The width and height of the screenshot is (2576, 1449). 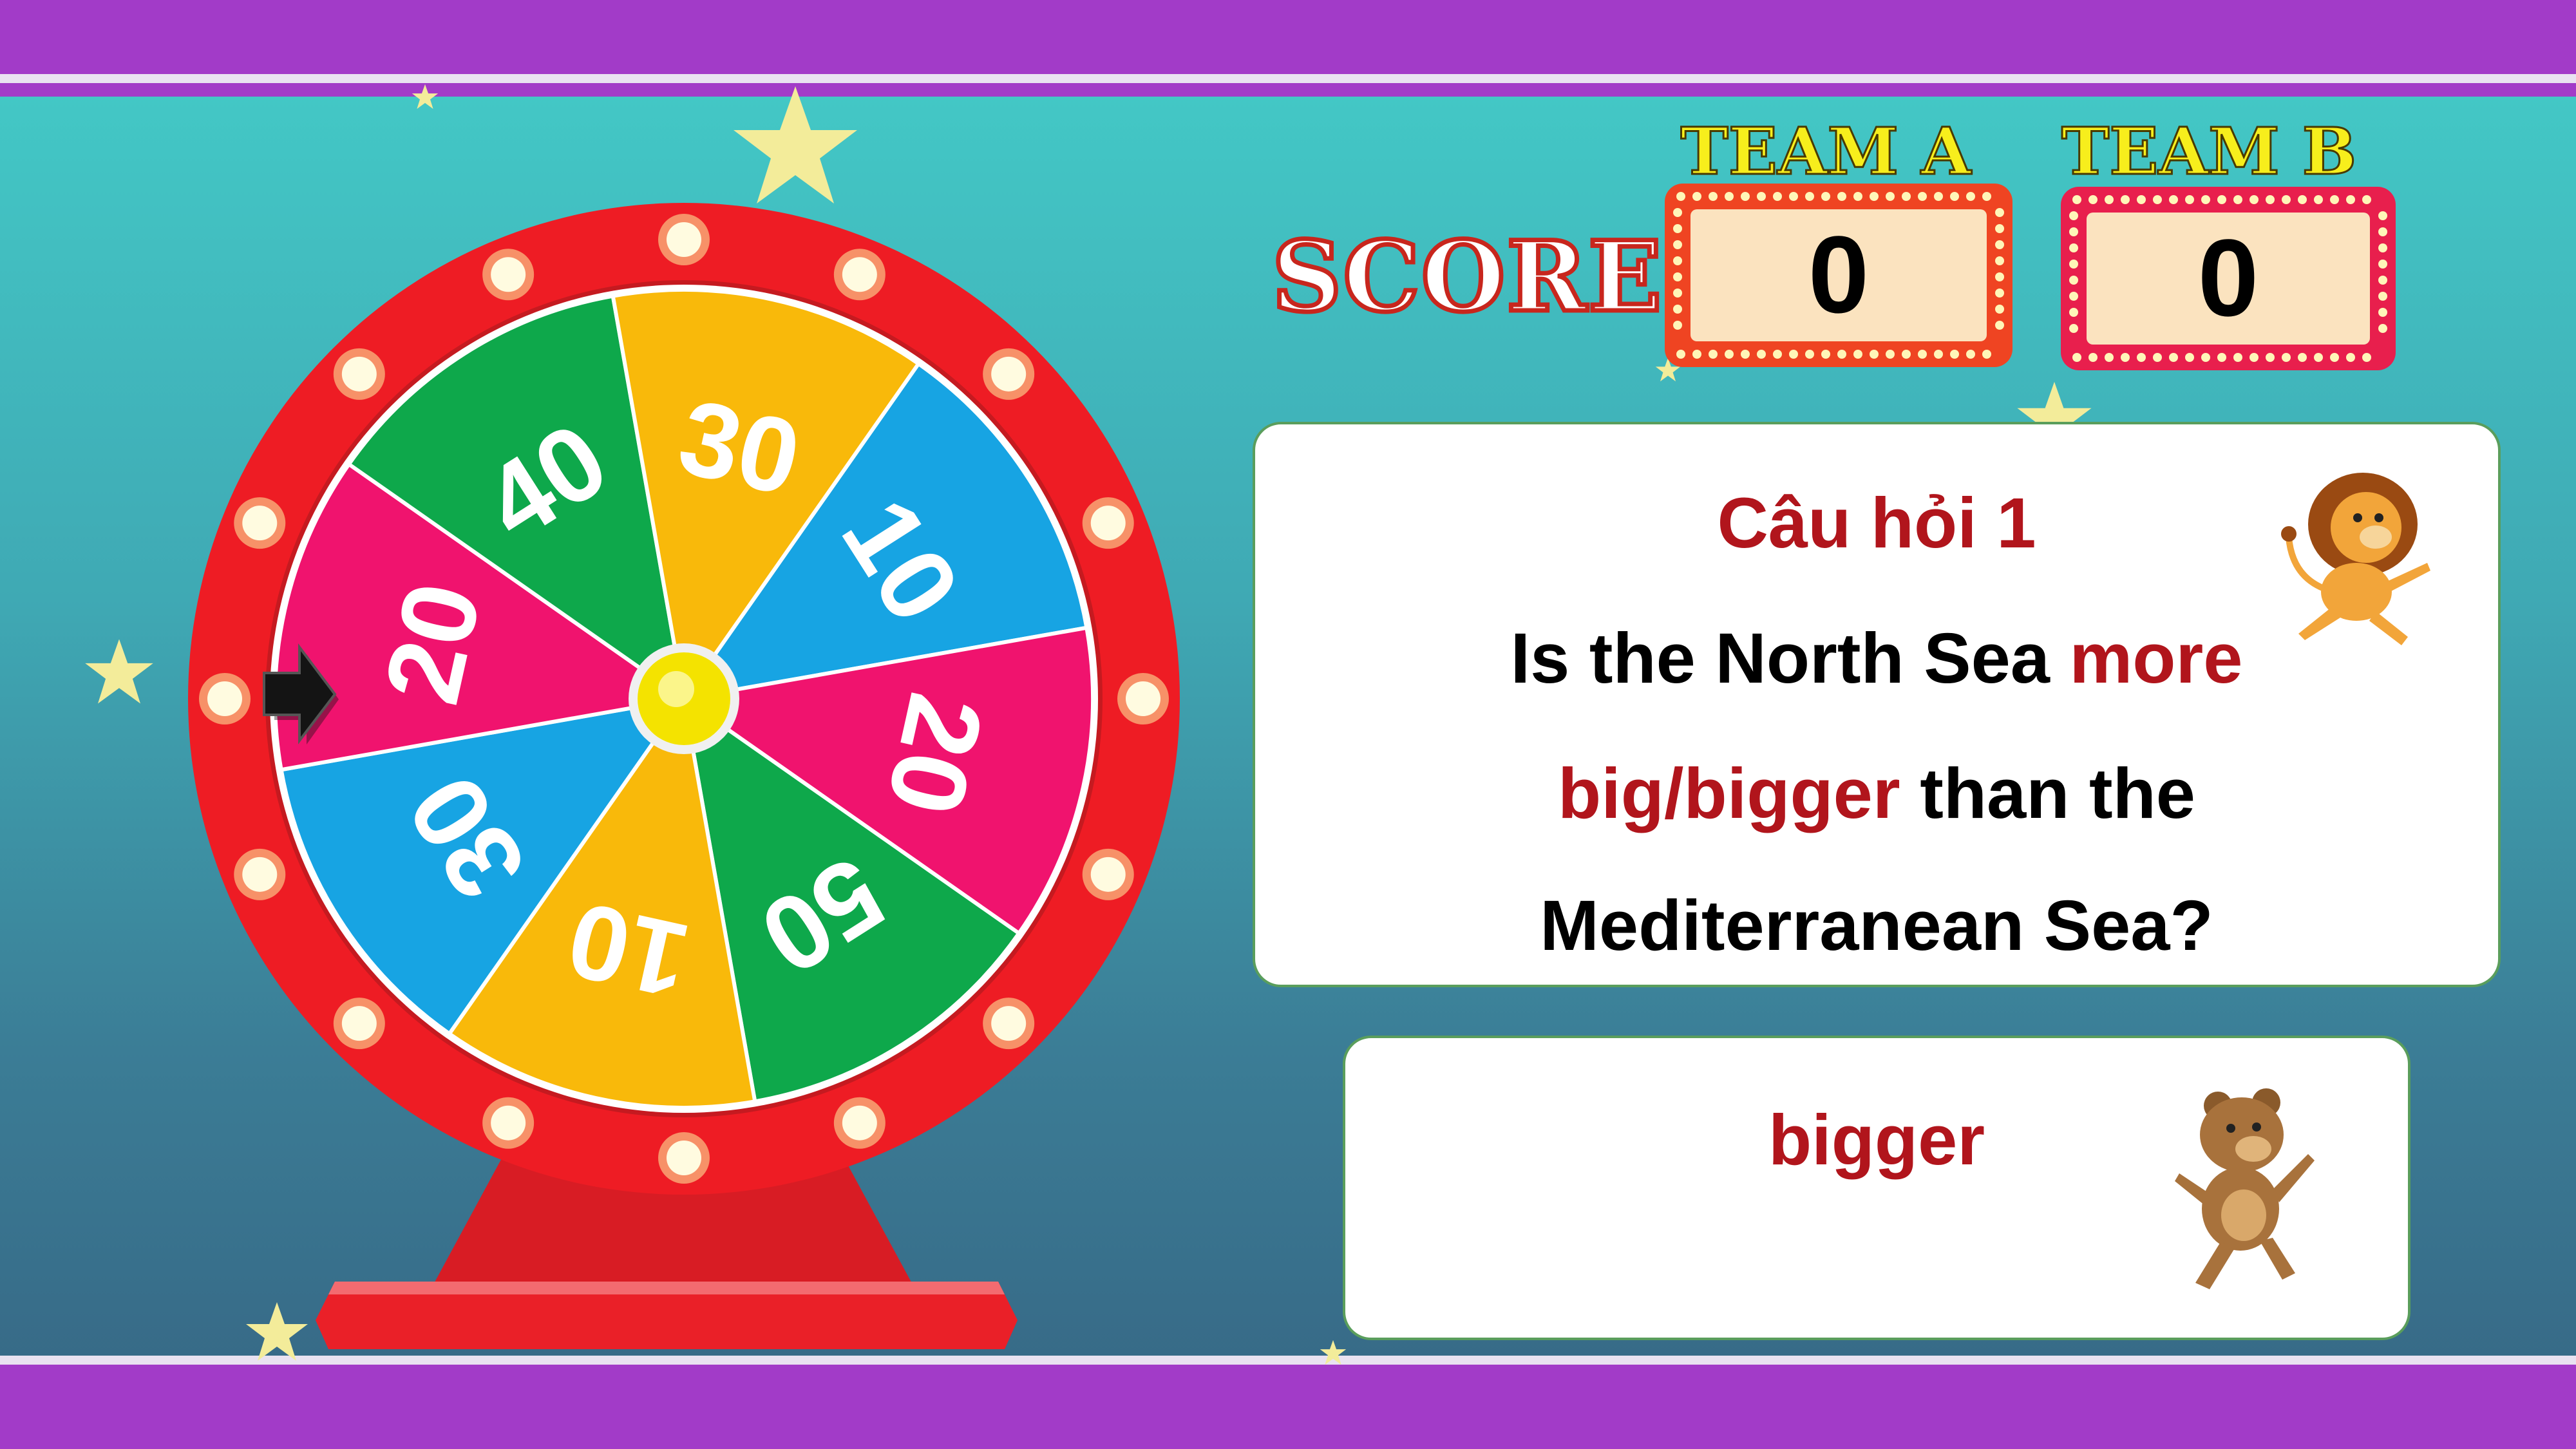 I want to click on team-b-label: TEAM B, so click(x=2208, y=152).